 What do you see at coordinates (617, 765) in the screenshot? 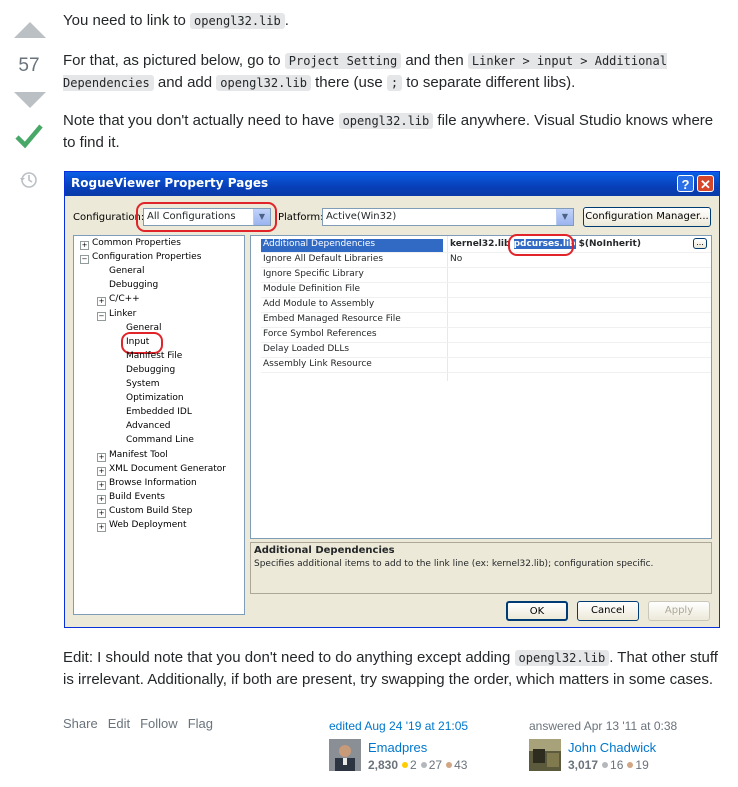
I see `silver-count: 16` at bounding box center [617, 765].